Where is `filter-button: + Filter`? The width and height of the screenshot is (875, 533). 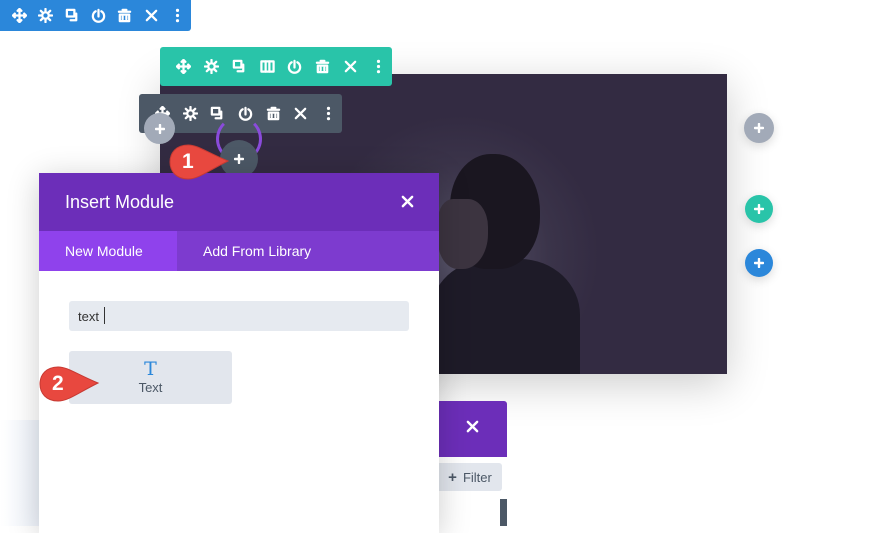
filter-button: + Filter is located at coordinates (470, 477).